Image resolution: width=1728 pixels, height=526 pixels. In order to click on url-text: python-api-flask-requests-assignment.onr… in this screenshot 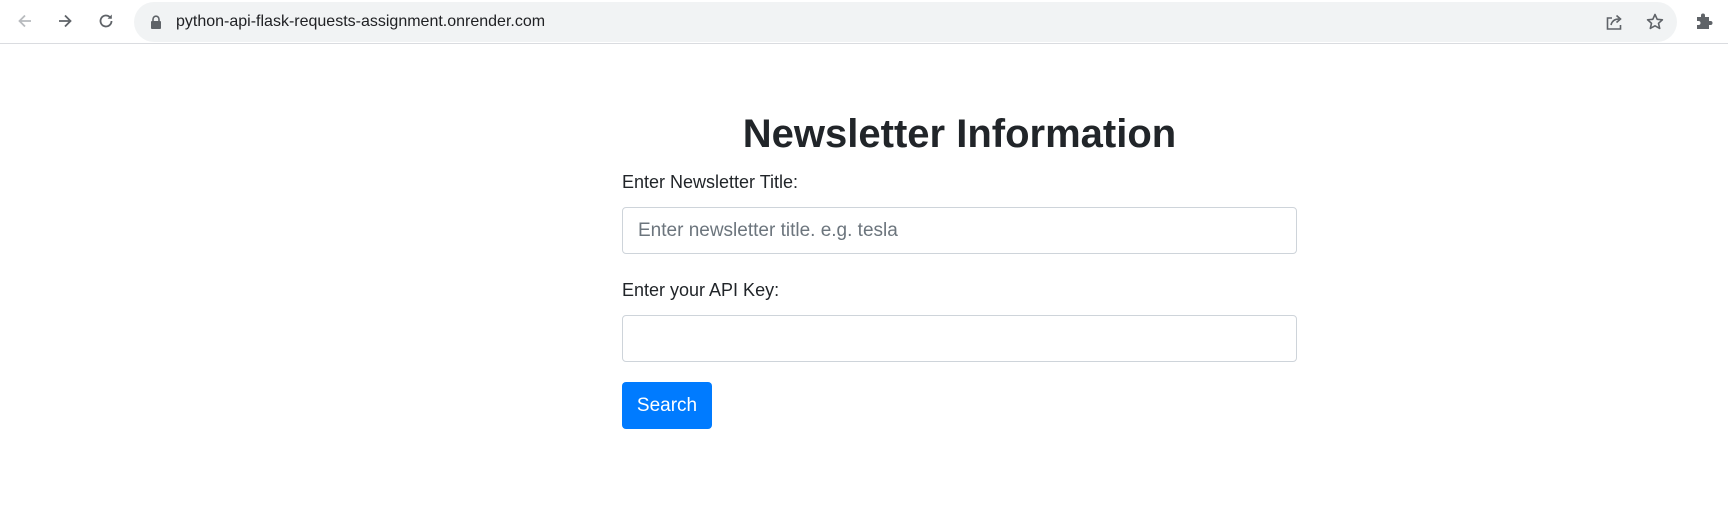, I will do `click(361, 21)`.